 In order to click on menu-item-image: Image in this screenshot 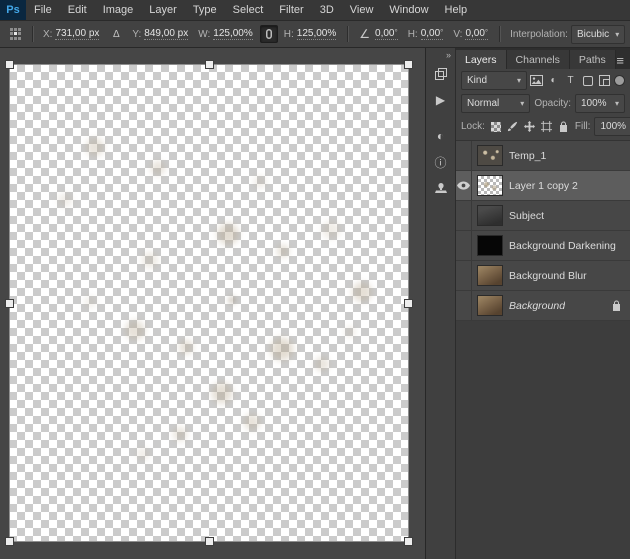, I will do `click(118, 10)`.